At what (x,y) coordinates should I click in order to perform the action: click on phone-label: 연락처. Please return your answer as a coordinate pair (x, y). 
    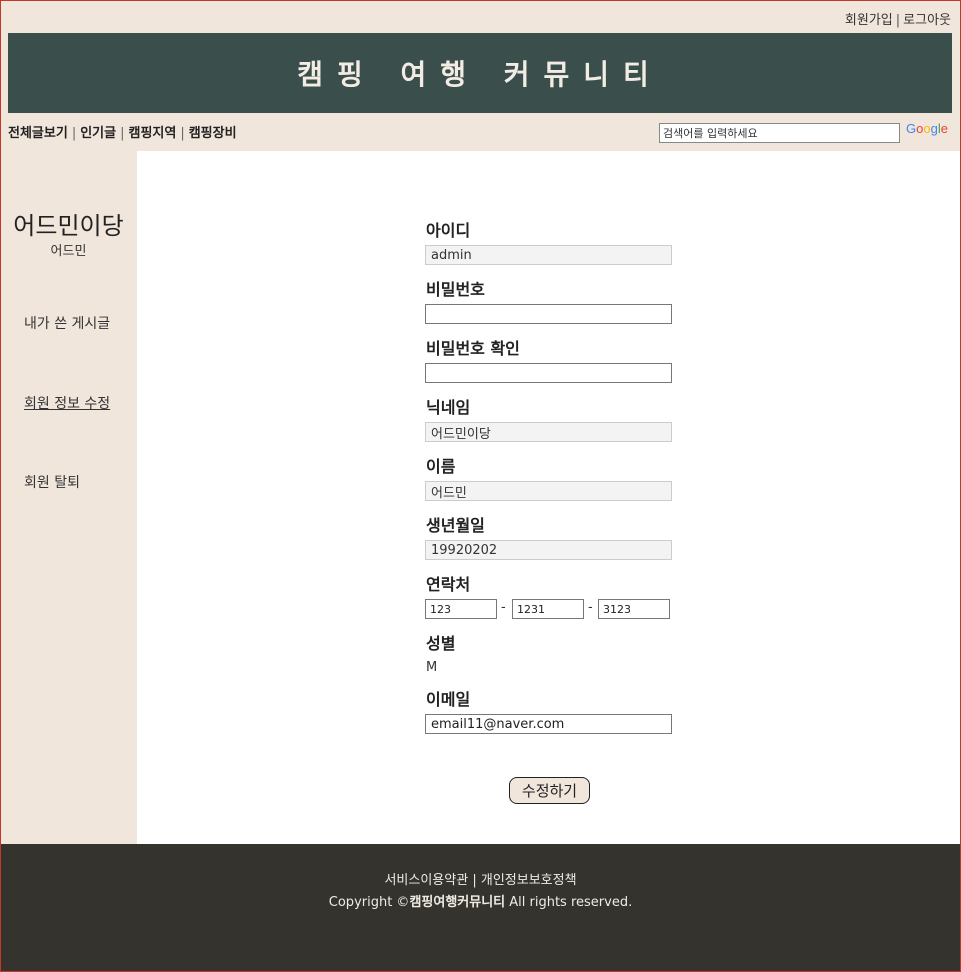
    Looking at the image, I should click on (448, 584).